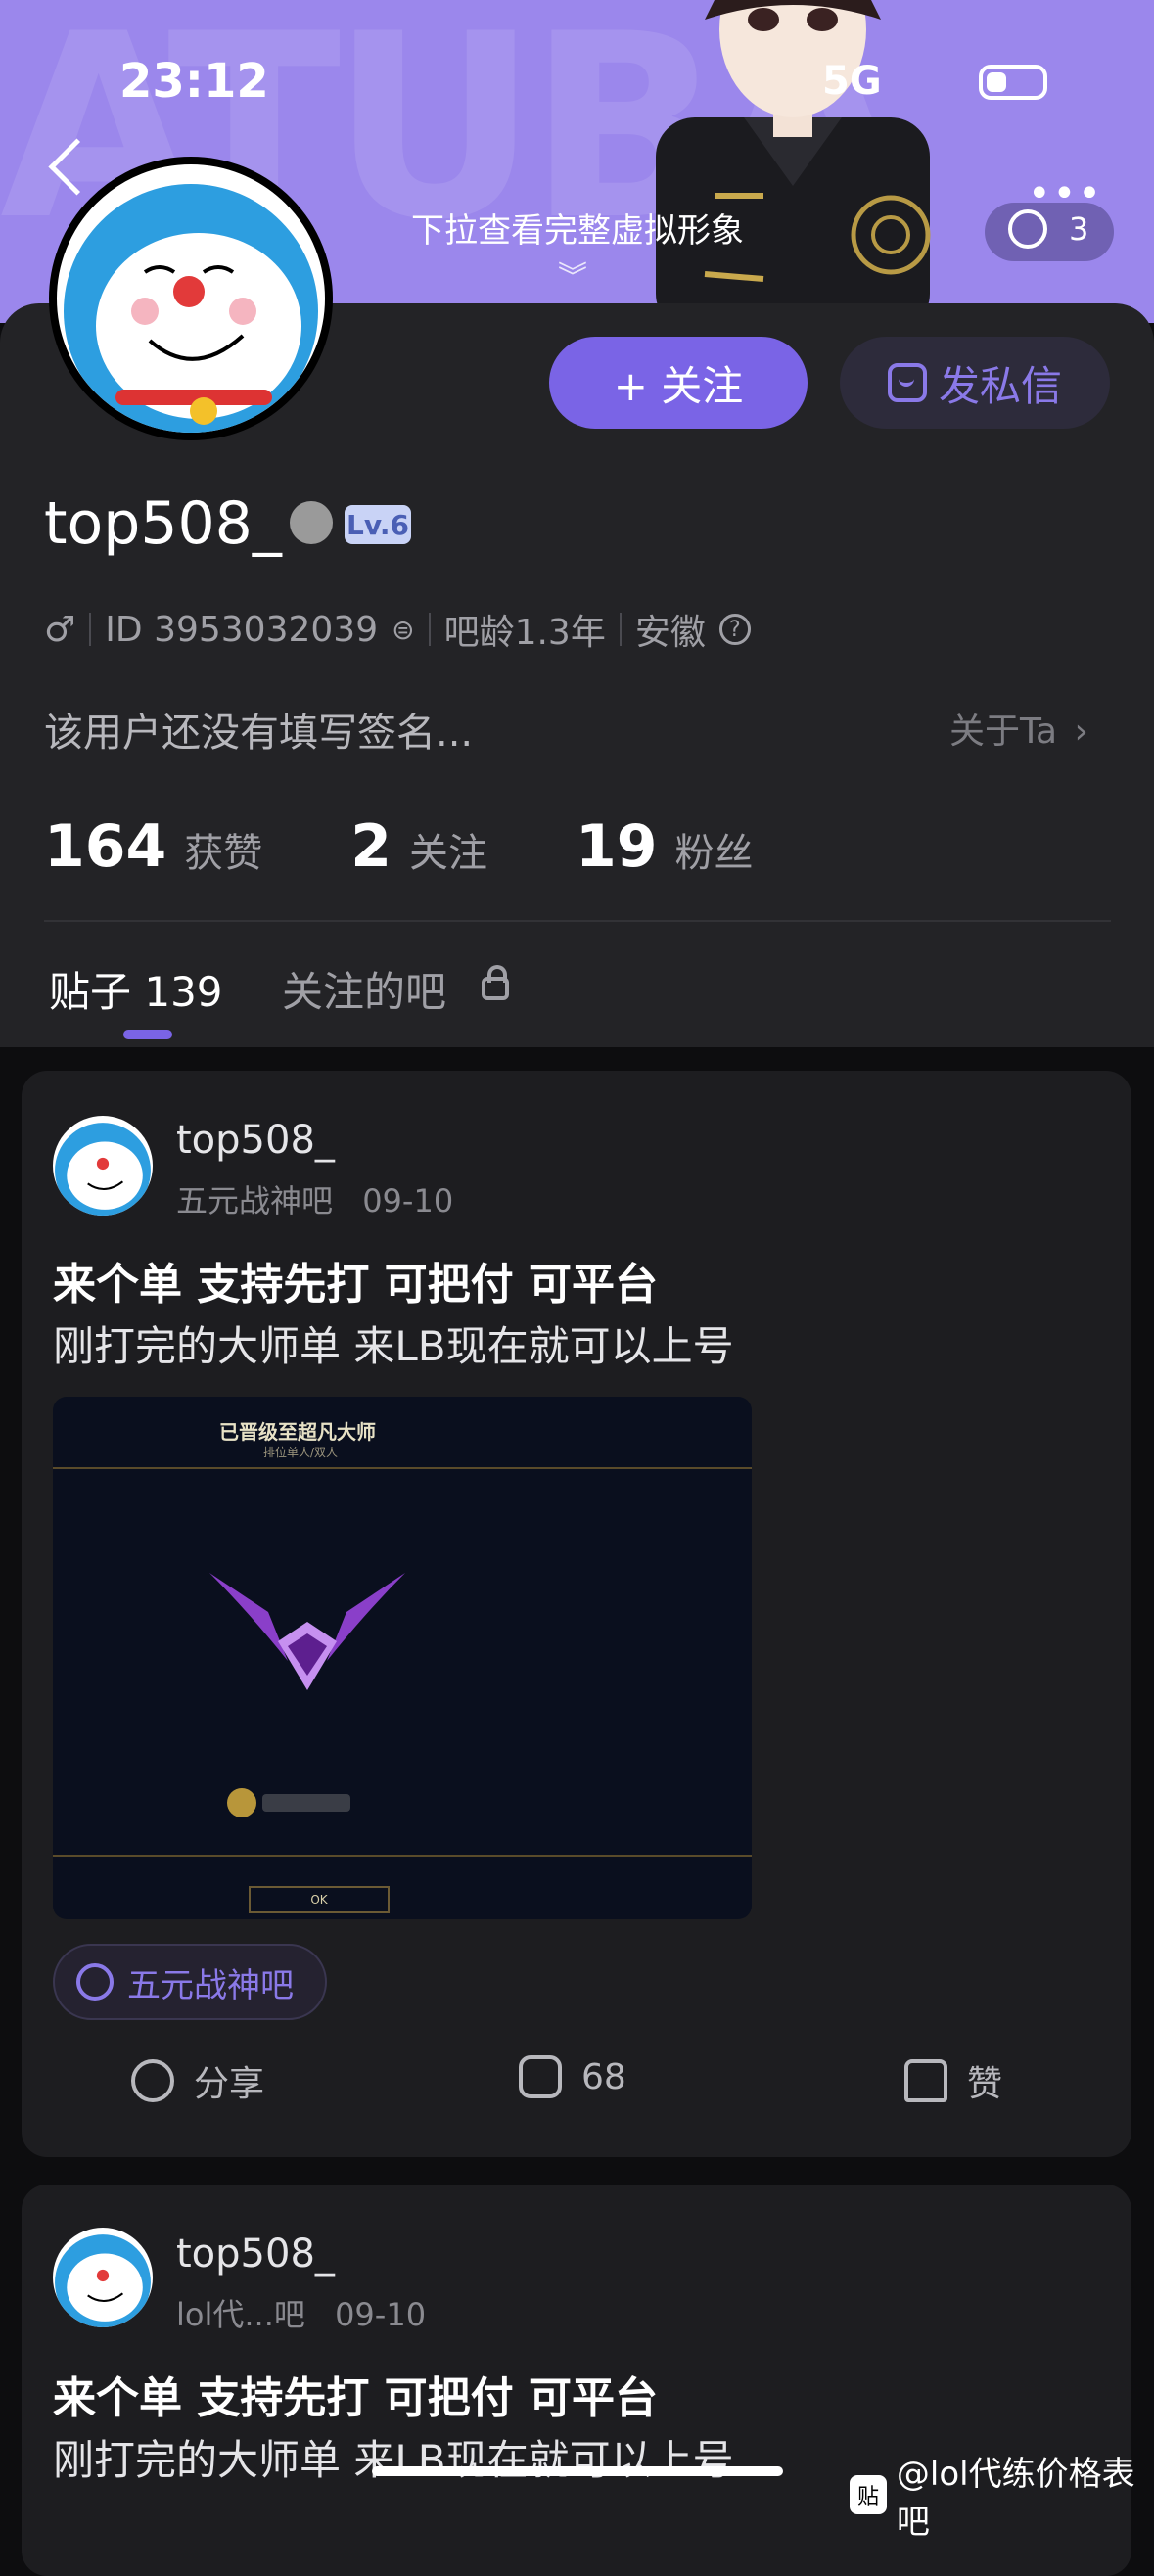  Describe the element at coordinates (105, 847) in the screenshot. I see `likes-count: 164` at that location.